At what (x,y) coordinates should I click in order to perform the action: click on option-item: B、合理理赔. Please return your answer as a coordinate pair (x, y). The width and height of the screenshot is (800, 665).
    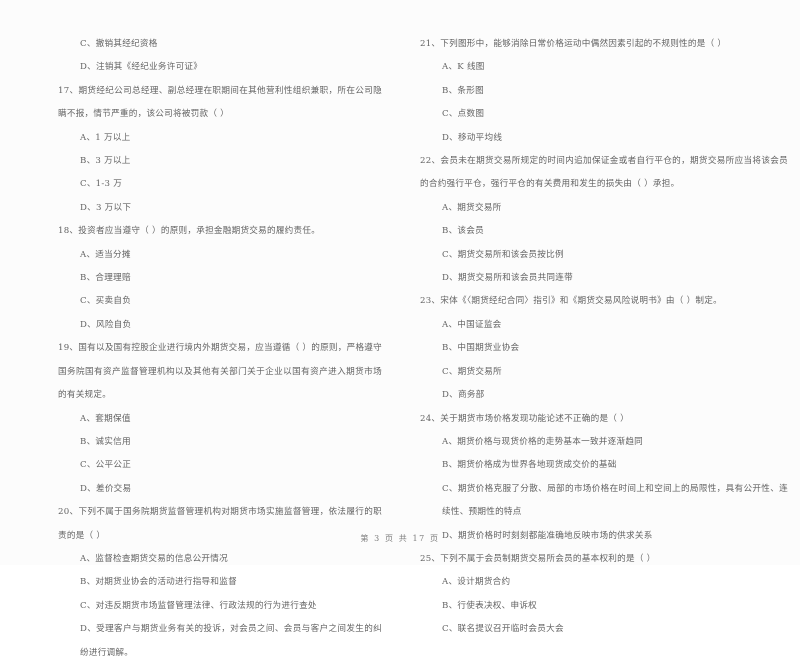
    Looking at the image, I should click on (105, 278).